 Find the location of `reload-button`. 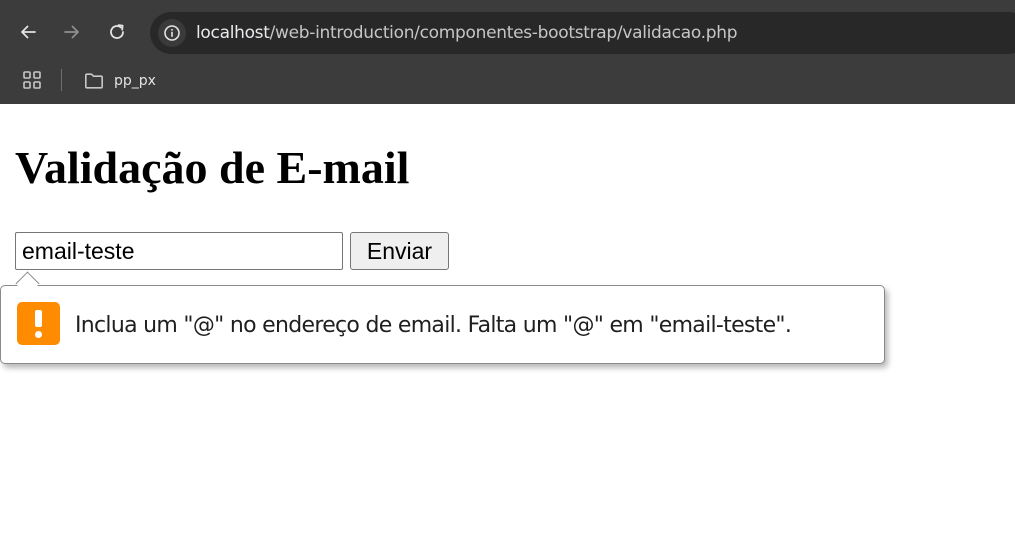

reload-button is located at coordinates (117, 32).